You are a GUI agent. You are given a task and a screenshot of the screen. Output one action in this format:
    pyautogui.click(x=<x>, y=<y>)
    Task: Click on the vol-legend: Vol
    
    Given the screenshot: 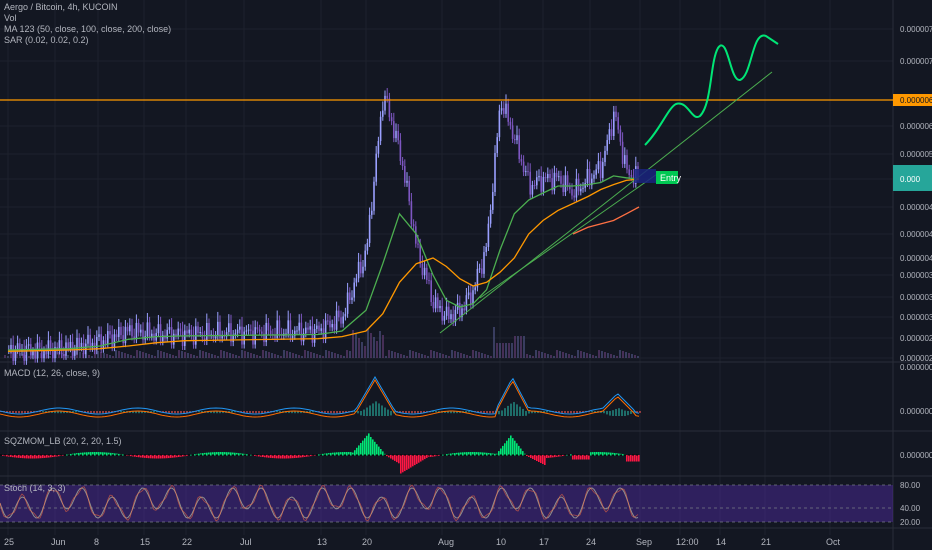 What is the action you would take?
    pyautogui.click(x=10, y=18)
    